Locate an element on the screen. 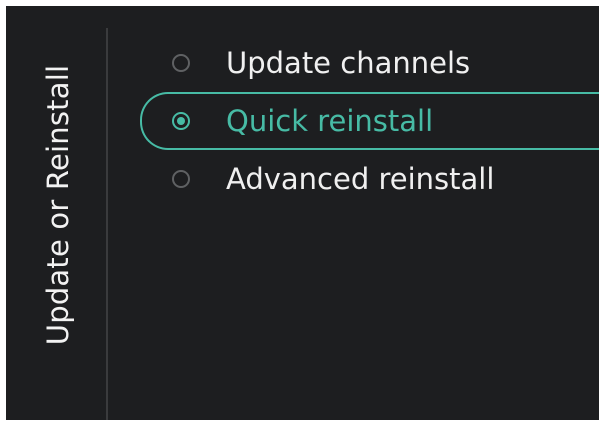 The width and height of the screenshot is (599, 426). panel-title: Update or Reinstall is located at coordinates (58, 205).